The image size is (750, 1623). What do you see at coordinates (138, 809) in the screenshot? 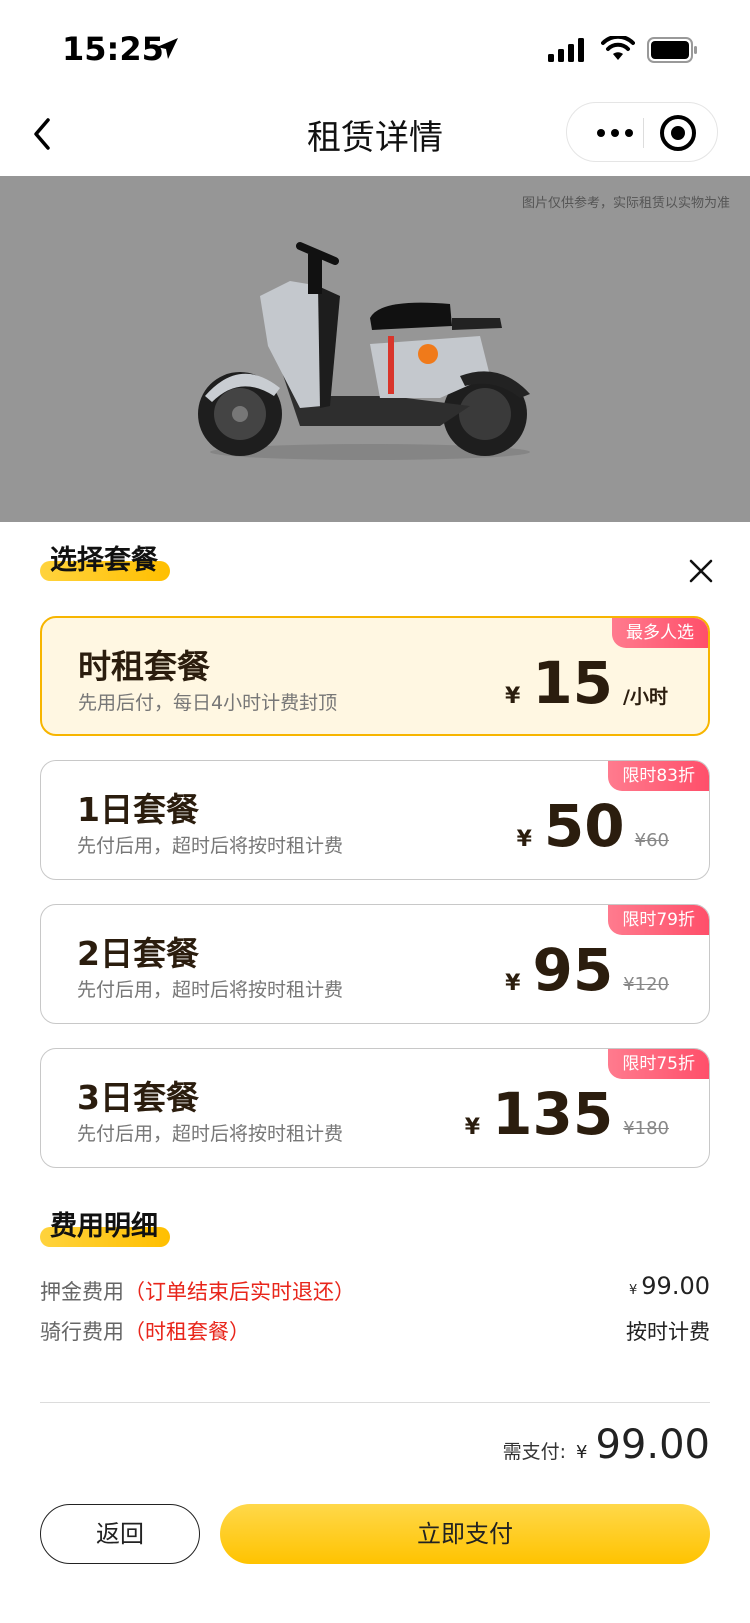
I see `plan-name: 1日套餐` at bounding box center [138, 809].